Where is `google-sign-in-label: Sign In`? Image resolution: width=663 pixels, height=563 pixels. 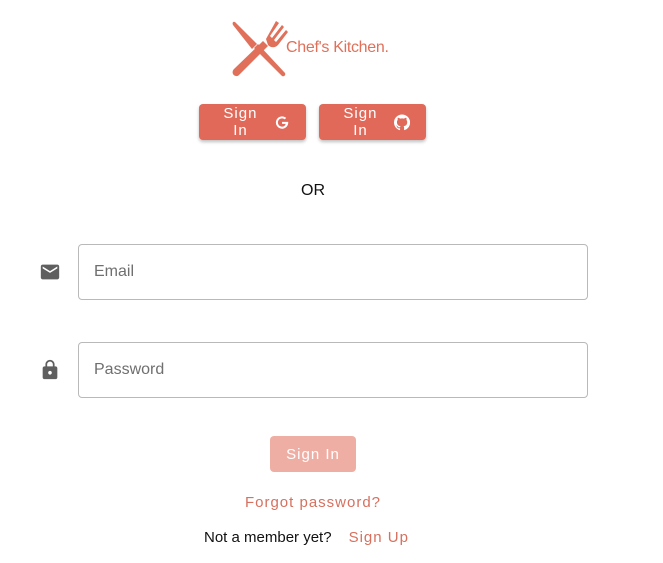 google-sign-in-label: Sign In is located at coordinates (240, 122).